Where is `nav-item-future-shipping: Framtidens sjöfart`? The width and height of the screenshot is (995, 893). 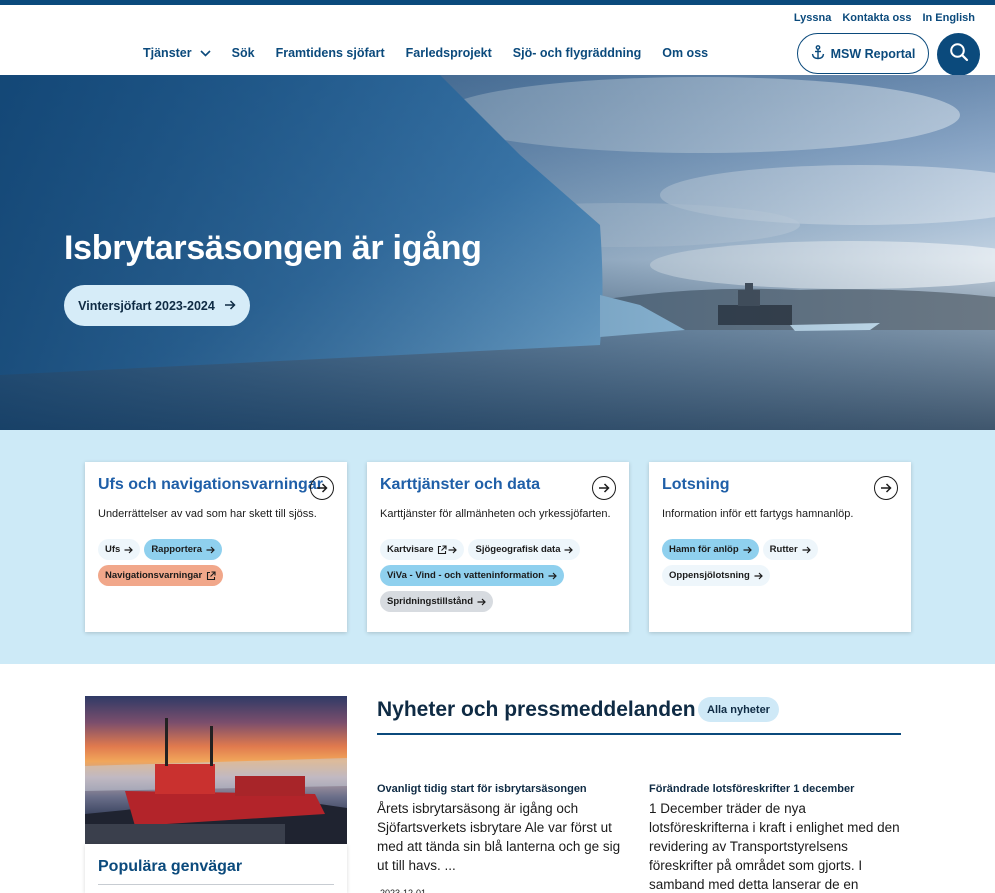
nav-item-future-shipping: Framtidens sjöfart is located at coordinates (330, 53).